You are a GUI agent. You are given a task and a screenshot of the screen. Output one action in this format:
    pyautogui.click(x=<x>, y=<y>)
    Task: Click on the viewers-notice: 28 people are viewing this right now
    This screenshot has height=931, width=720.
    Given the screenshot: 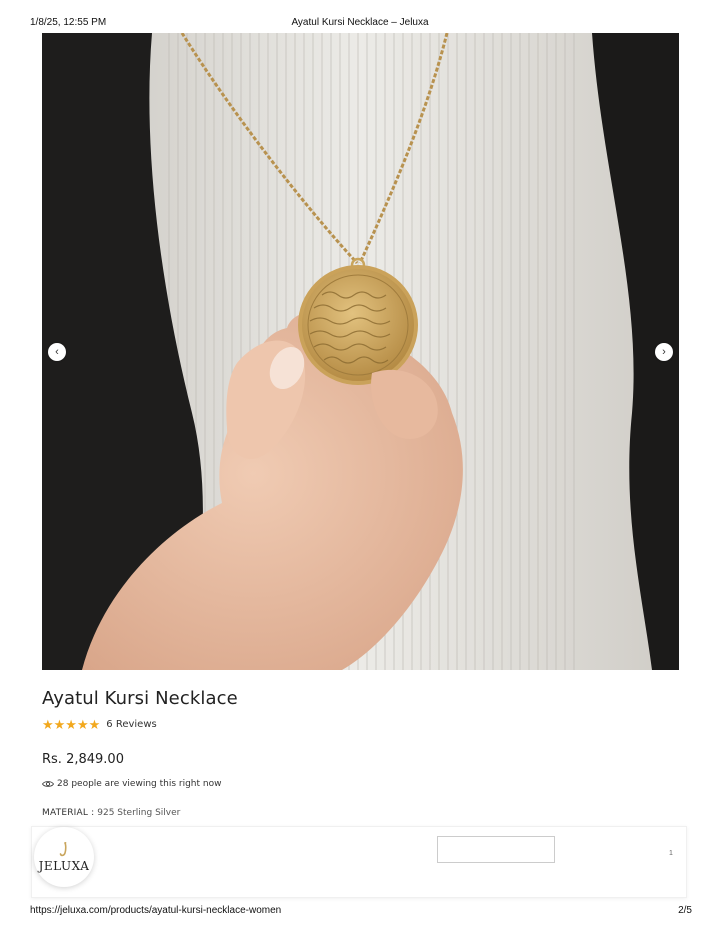 What is the action you would take?
    pyautogui.click(x=131, y=784)
    